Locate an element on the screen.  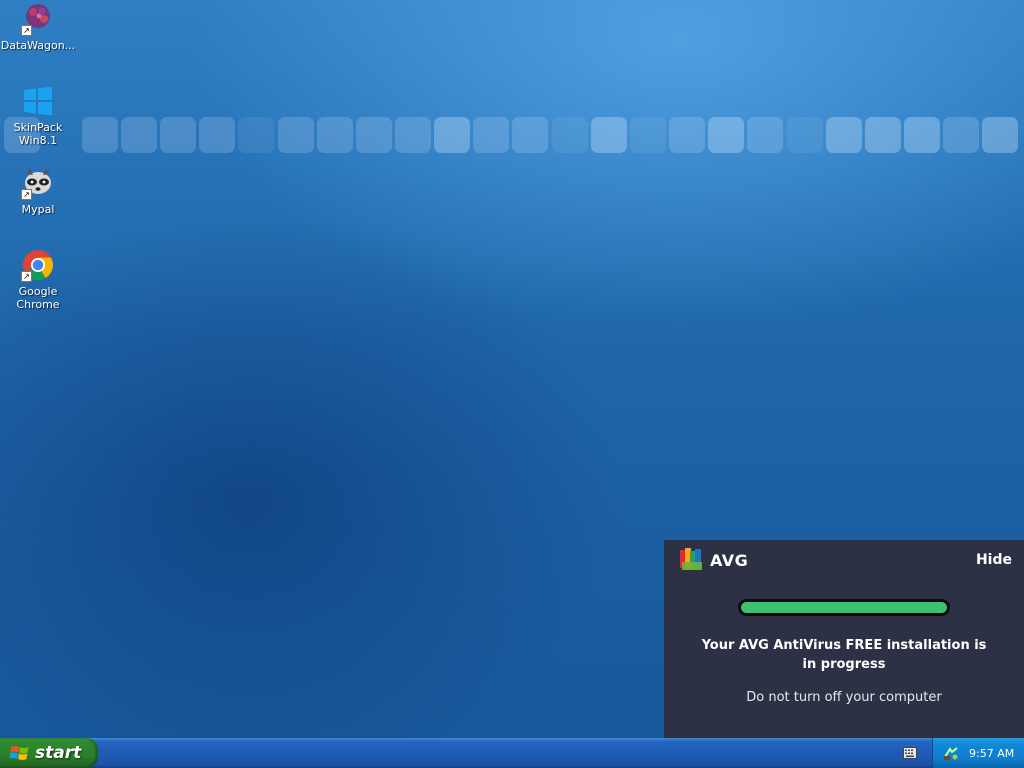
hide-button: Hide is located at coordinates (994, 560).